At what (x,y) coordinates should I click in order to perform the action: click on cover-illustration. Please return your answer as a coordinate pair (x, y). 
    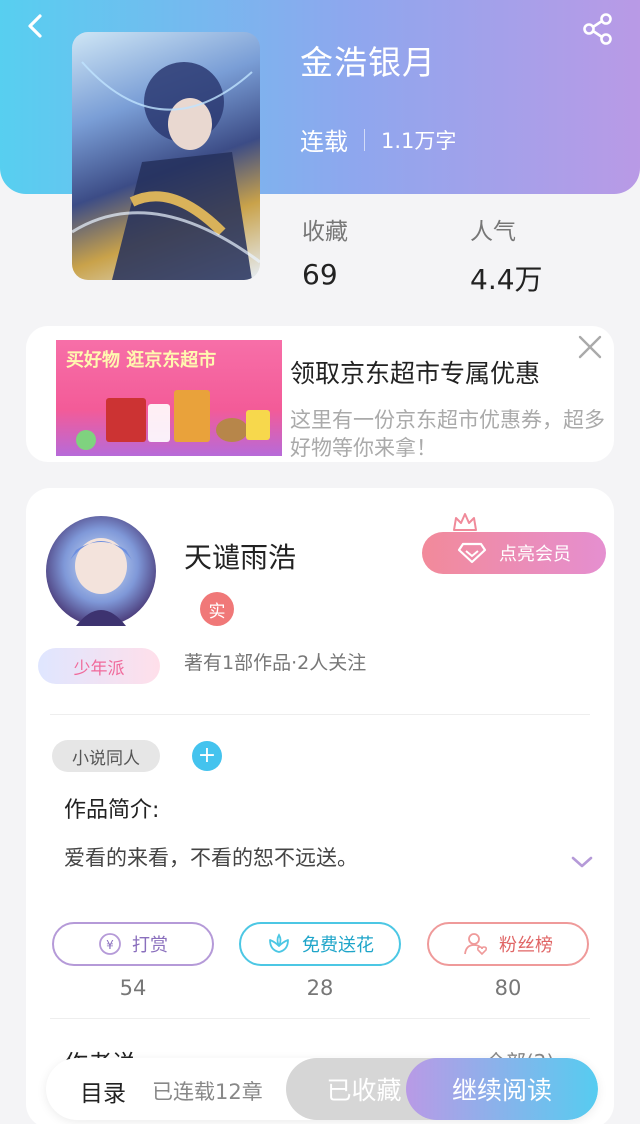
    Looking at the image, I should click on (166, 170).